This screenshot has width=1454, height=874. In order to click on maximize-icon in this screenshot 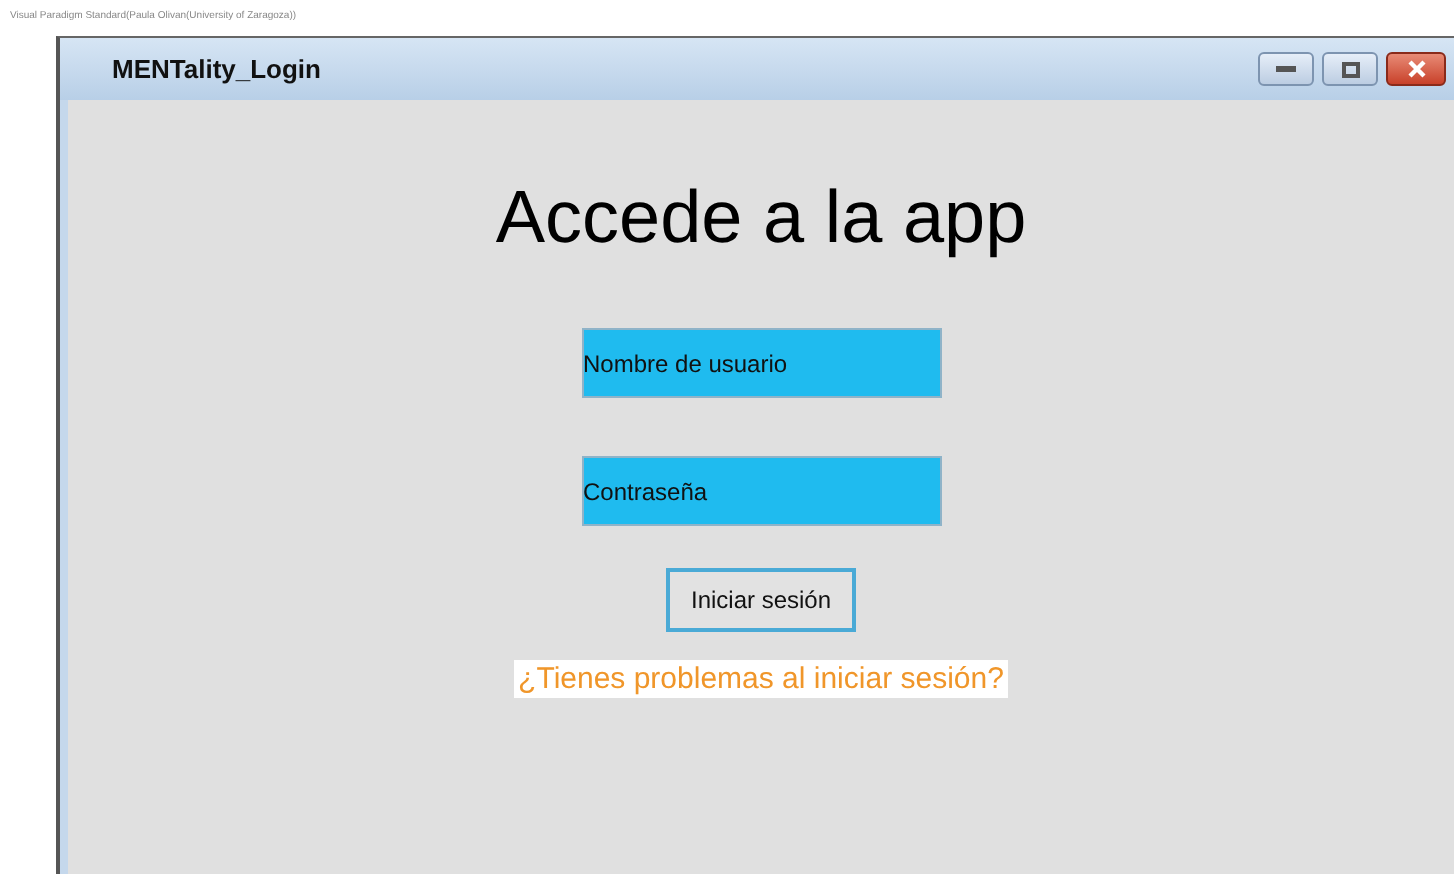, I will do `click(1350, 69)`.